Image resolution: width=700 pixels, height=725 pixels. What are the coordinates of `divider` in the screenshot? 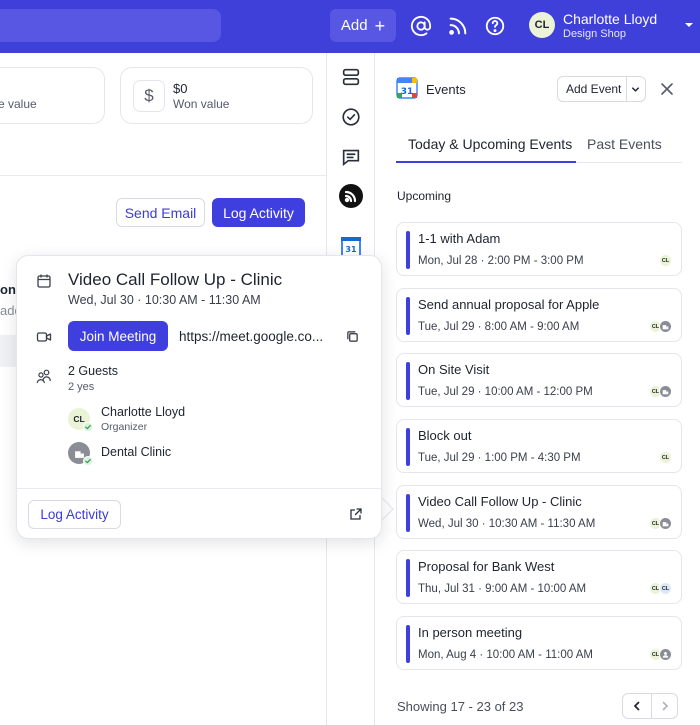 It's located at (163, 175).